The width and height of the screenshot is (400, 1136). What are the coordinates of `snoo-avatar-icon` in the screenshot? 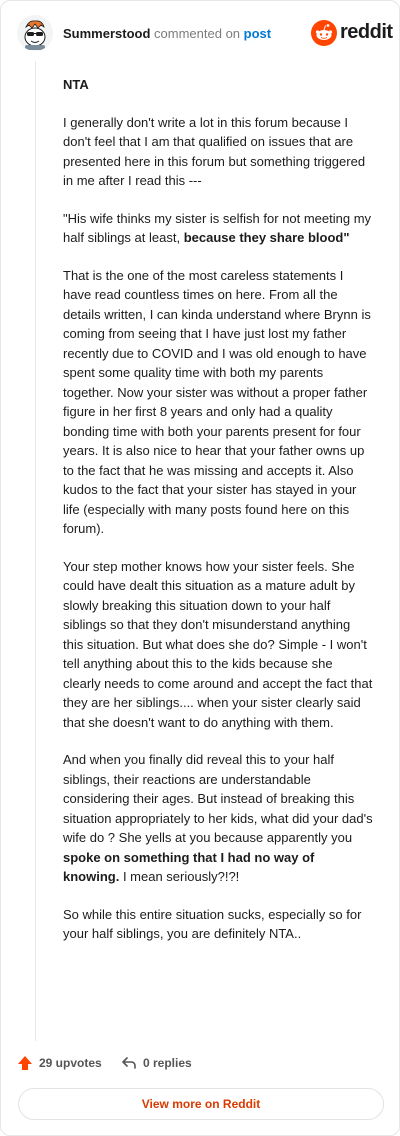 It's located at (35, 33).